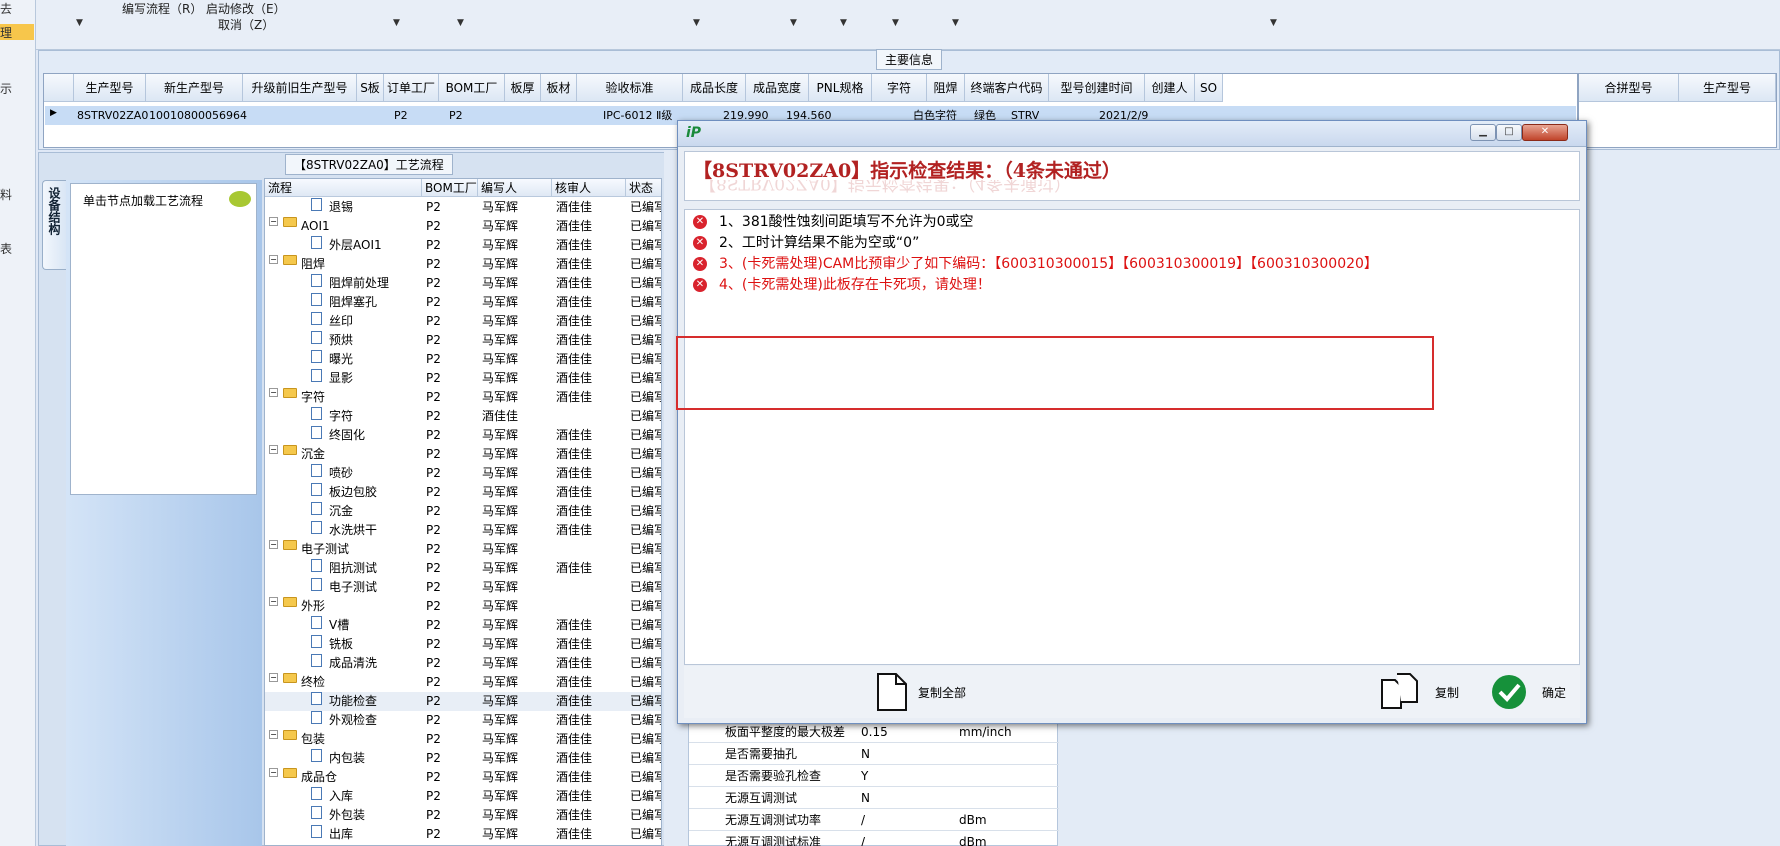 Image resolution: width=1780 pixels, height=846 pixels. What do you see at coordinates (246, 8) in the screenshot?
I see `menu-start-modify: 启动修改（E）` at bounding box center [246, 8].